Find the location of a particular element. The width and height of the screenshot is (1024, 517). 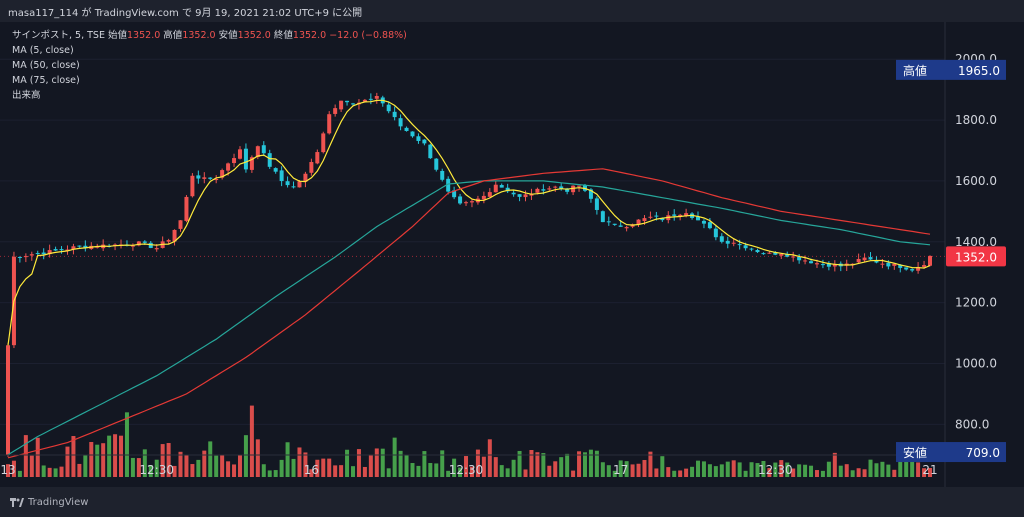

low-marker-value: 709.0 is located at coordinates (983, 453).